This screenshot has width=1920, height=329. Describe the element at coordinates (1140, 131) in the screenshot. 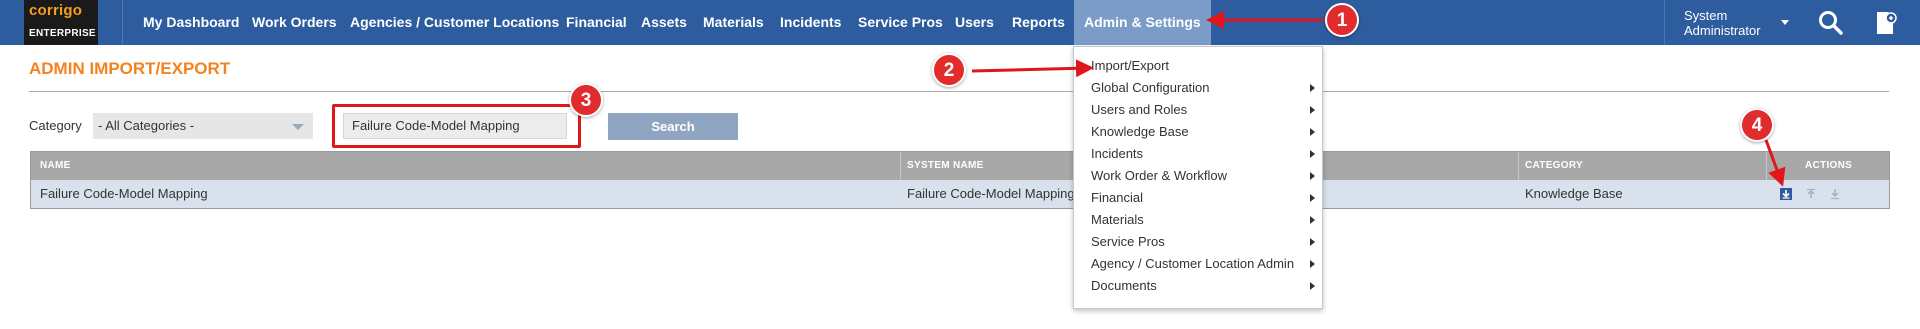

I see `menu-item-label: Knowledge Base` at that location.